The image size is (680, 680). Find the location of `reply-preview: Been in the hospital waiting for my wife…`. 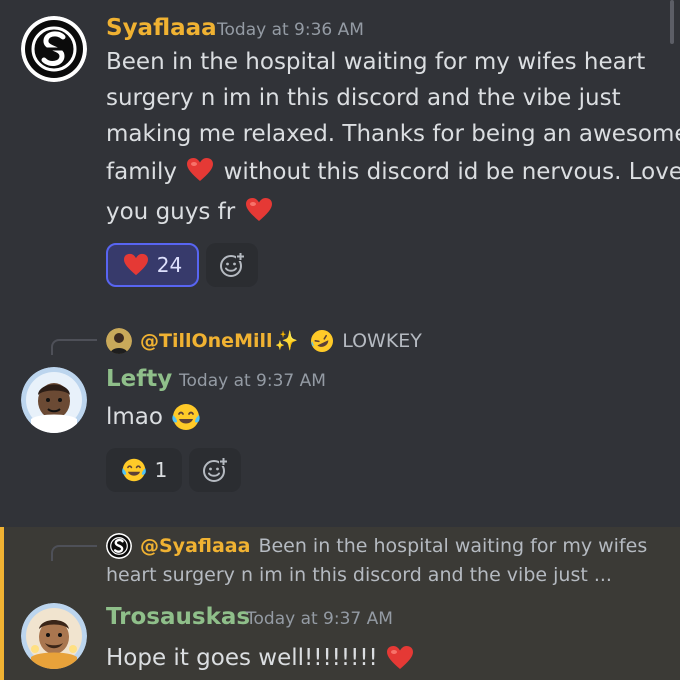

reply-preview: Been in the hospital waiting for my wife… is located at coordinates (453, 546).